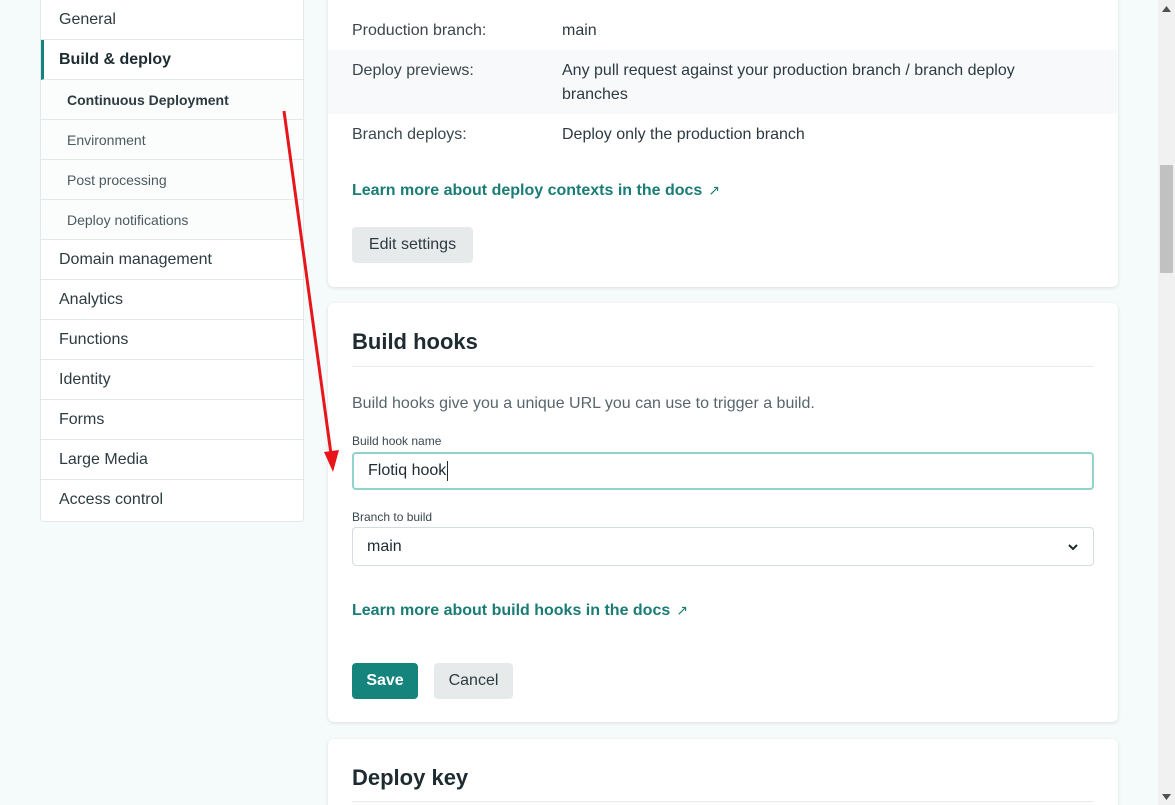 This screenshot has height=805, width=1175. What do you see at coordinates (85, 379) in the screenshot?
I see `sidebar-item-label: Identity` at bounding box center [85, 379].